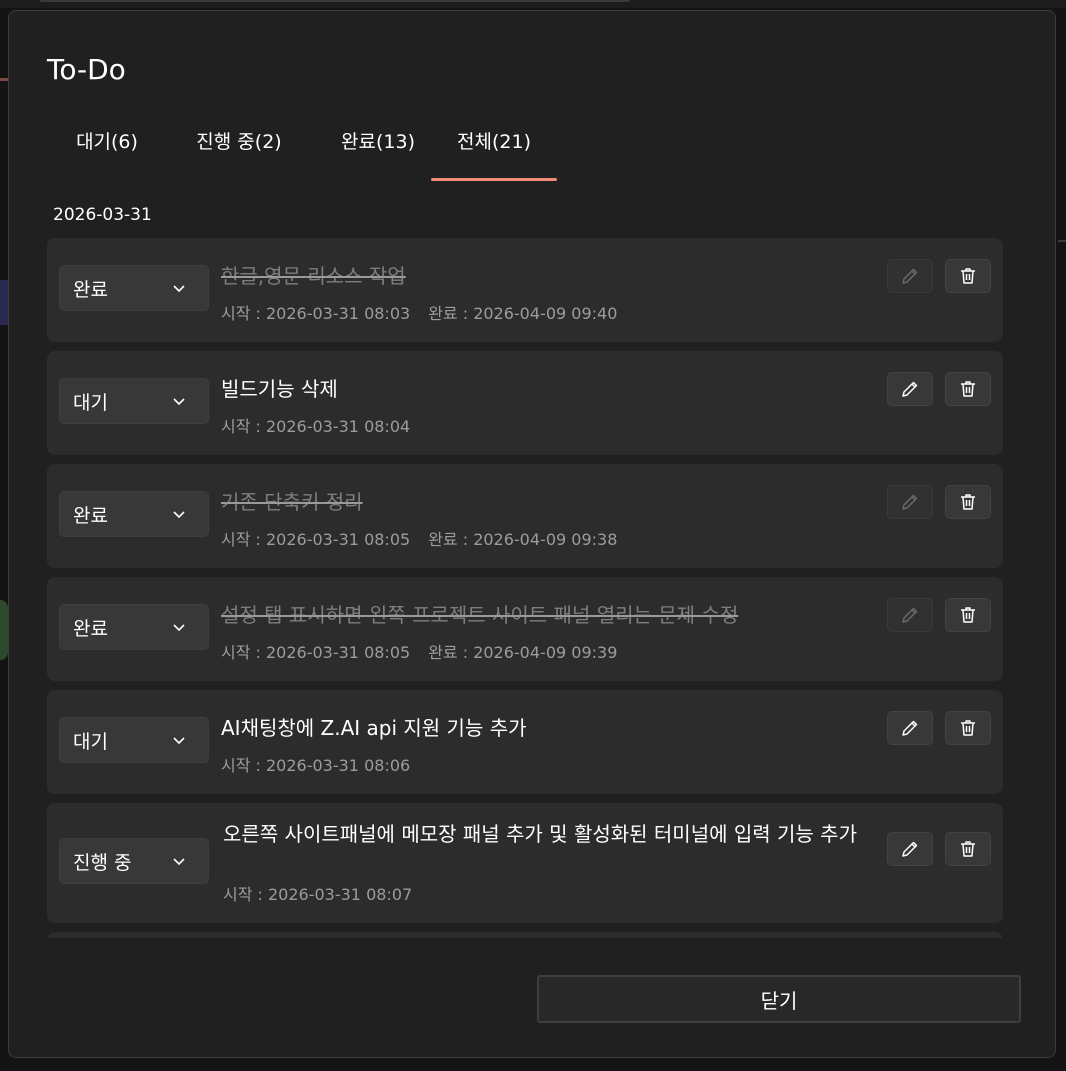  I want to click on tab-waiting: 대기(6), so click(107, 153).